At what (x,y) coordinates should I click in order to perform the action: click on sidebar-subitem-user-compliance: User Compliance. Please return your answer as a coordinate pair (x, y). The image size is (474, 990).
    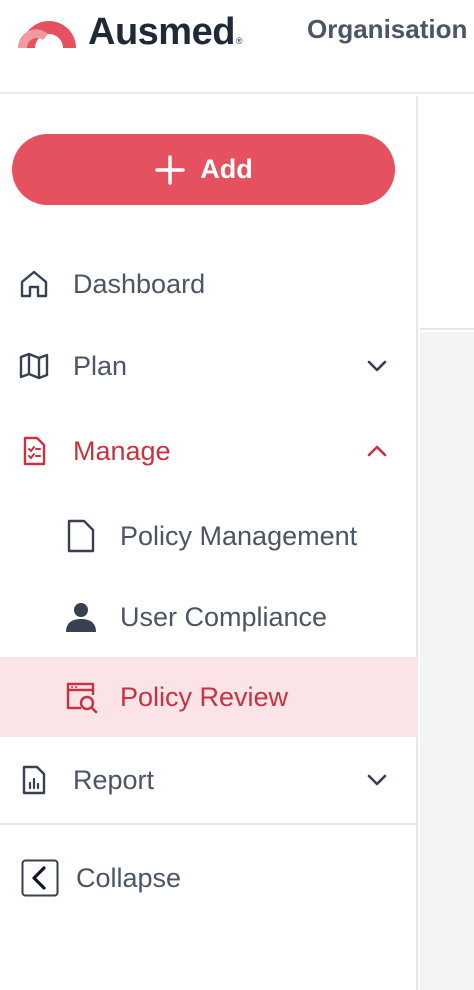
    Looking at the image, I should click on (209, 617).